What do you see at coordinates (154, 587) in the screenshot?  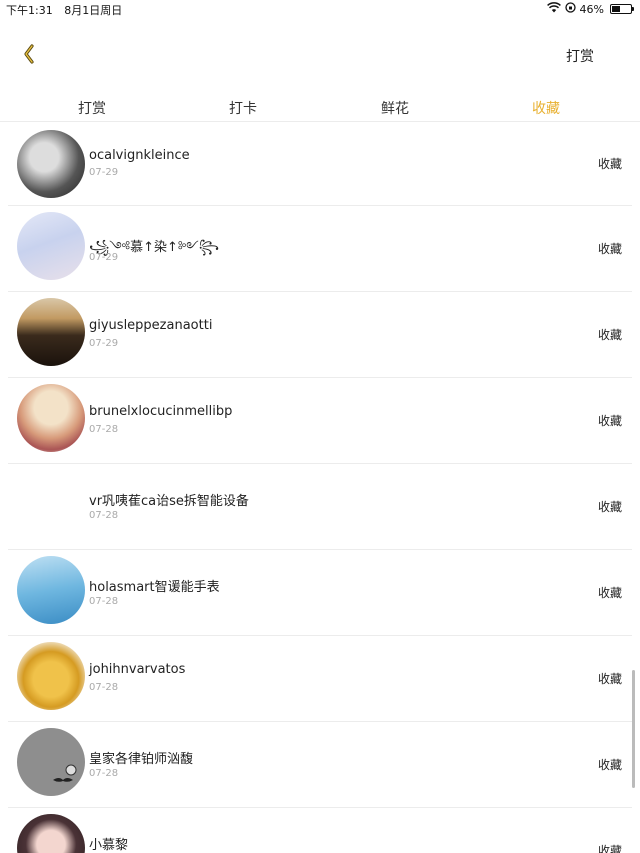 I see `user-name: holasmart智谖能手表` at bounding box center [154, 587].